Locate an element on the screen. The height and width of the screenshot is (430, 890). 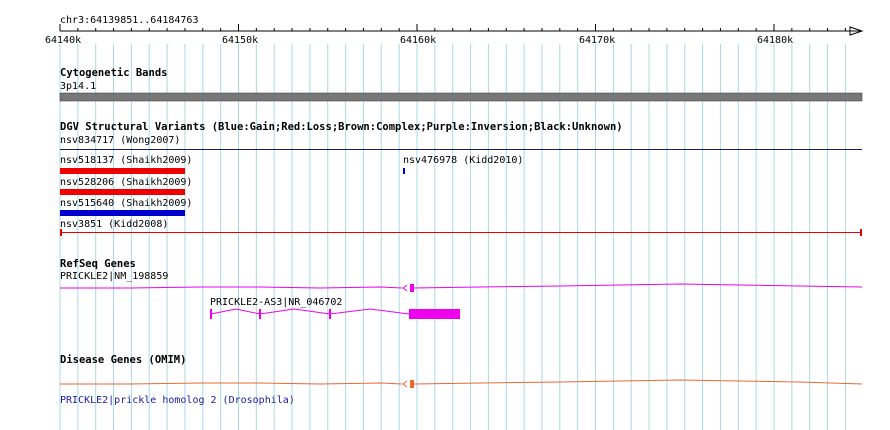
cyto-track-title: Cytogenetic Bands is located at coordinates (114, 73).